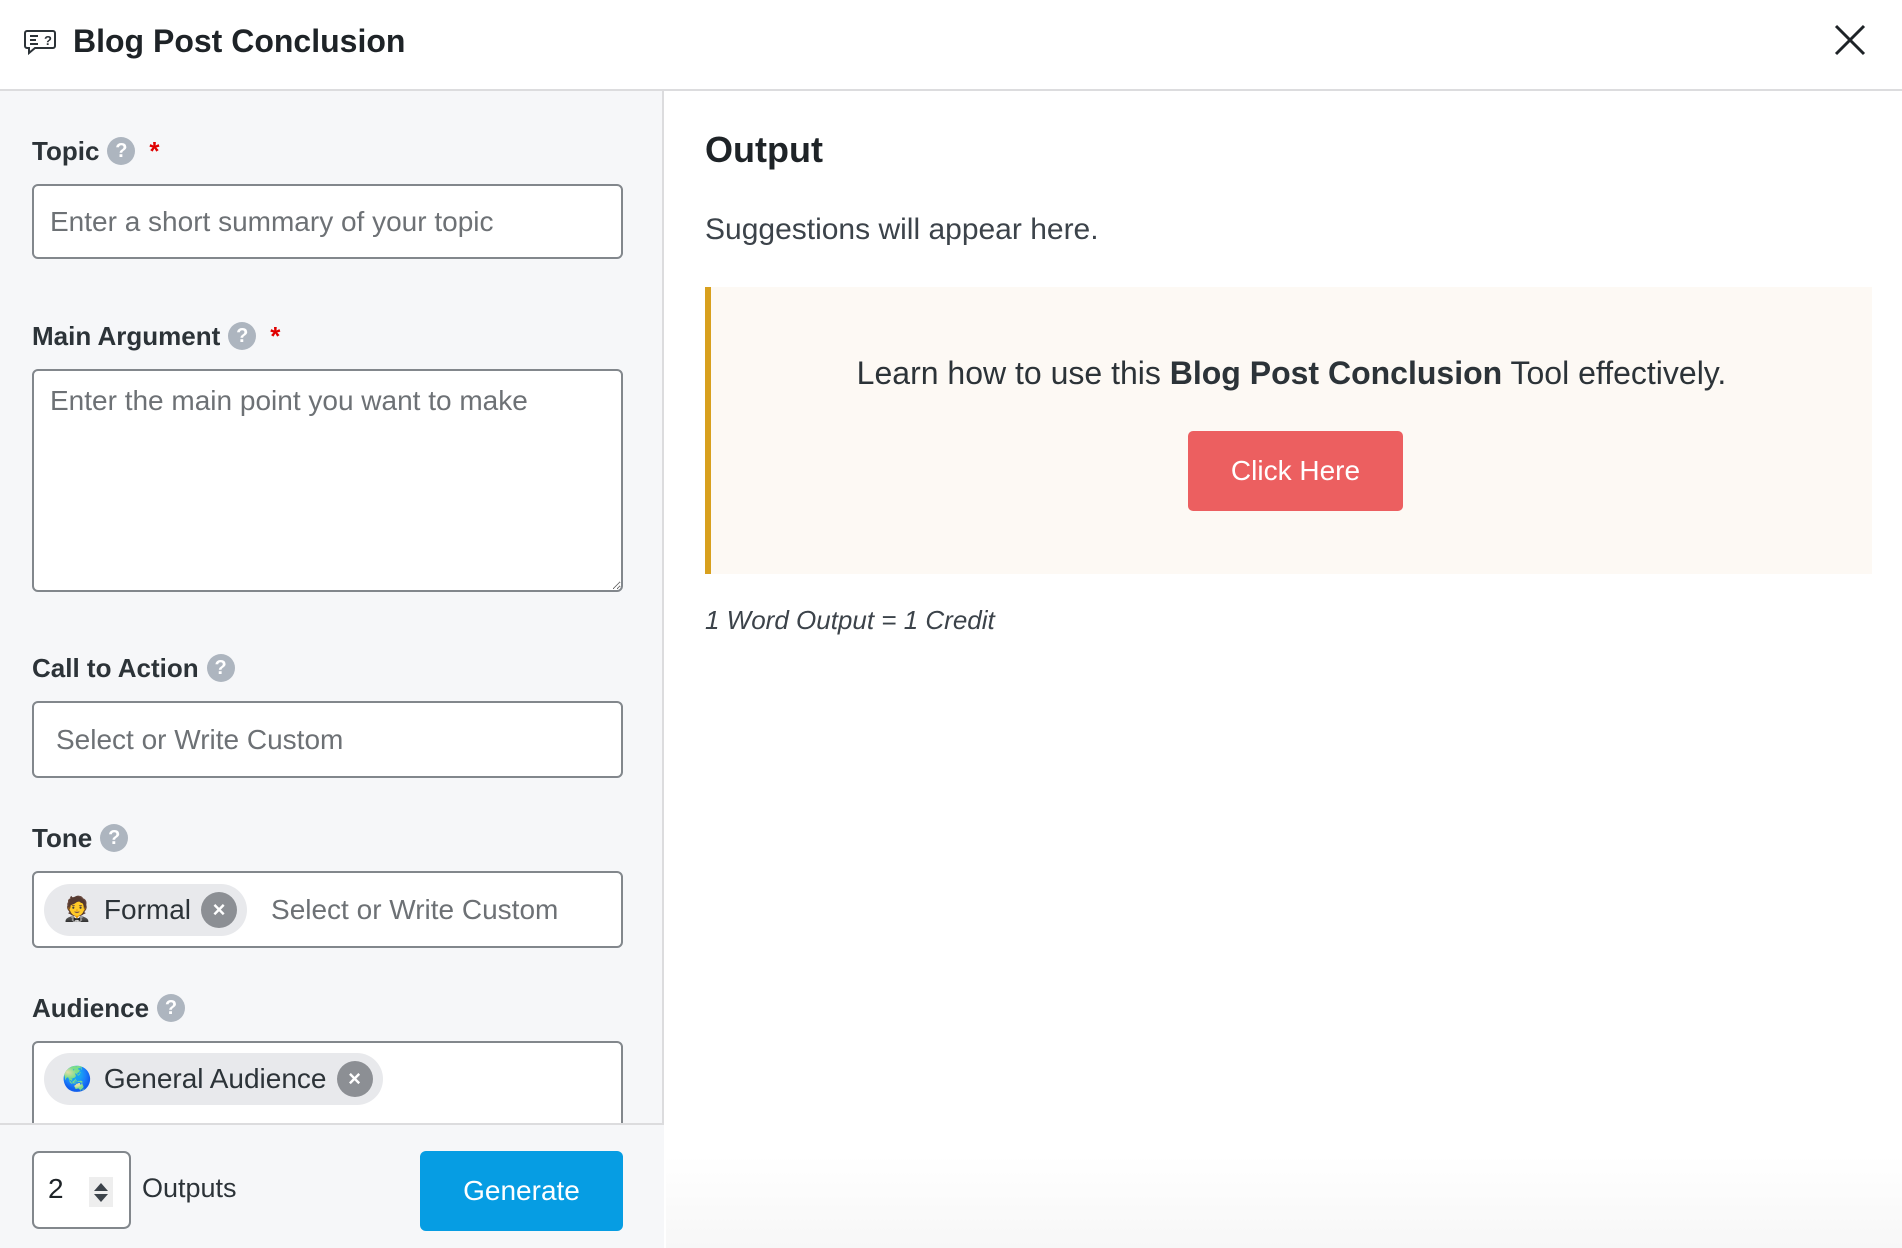 The width and height of the screenshot is (1902, 1248). Describe the element at coordinates (77, 1079) in the screenshot. I see `globe-icon: 🌏` at that location.